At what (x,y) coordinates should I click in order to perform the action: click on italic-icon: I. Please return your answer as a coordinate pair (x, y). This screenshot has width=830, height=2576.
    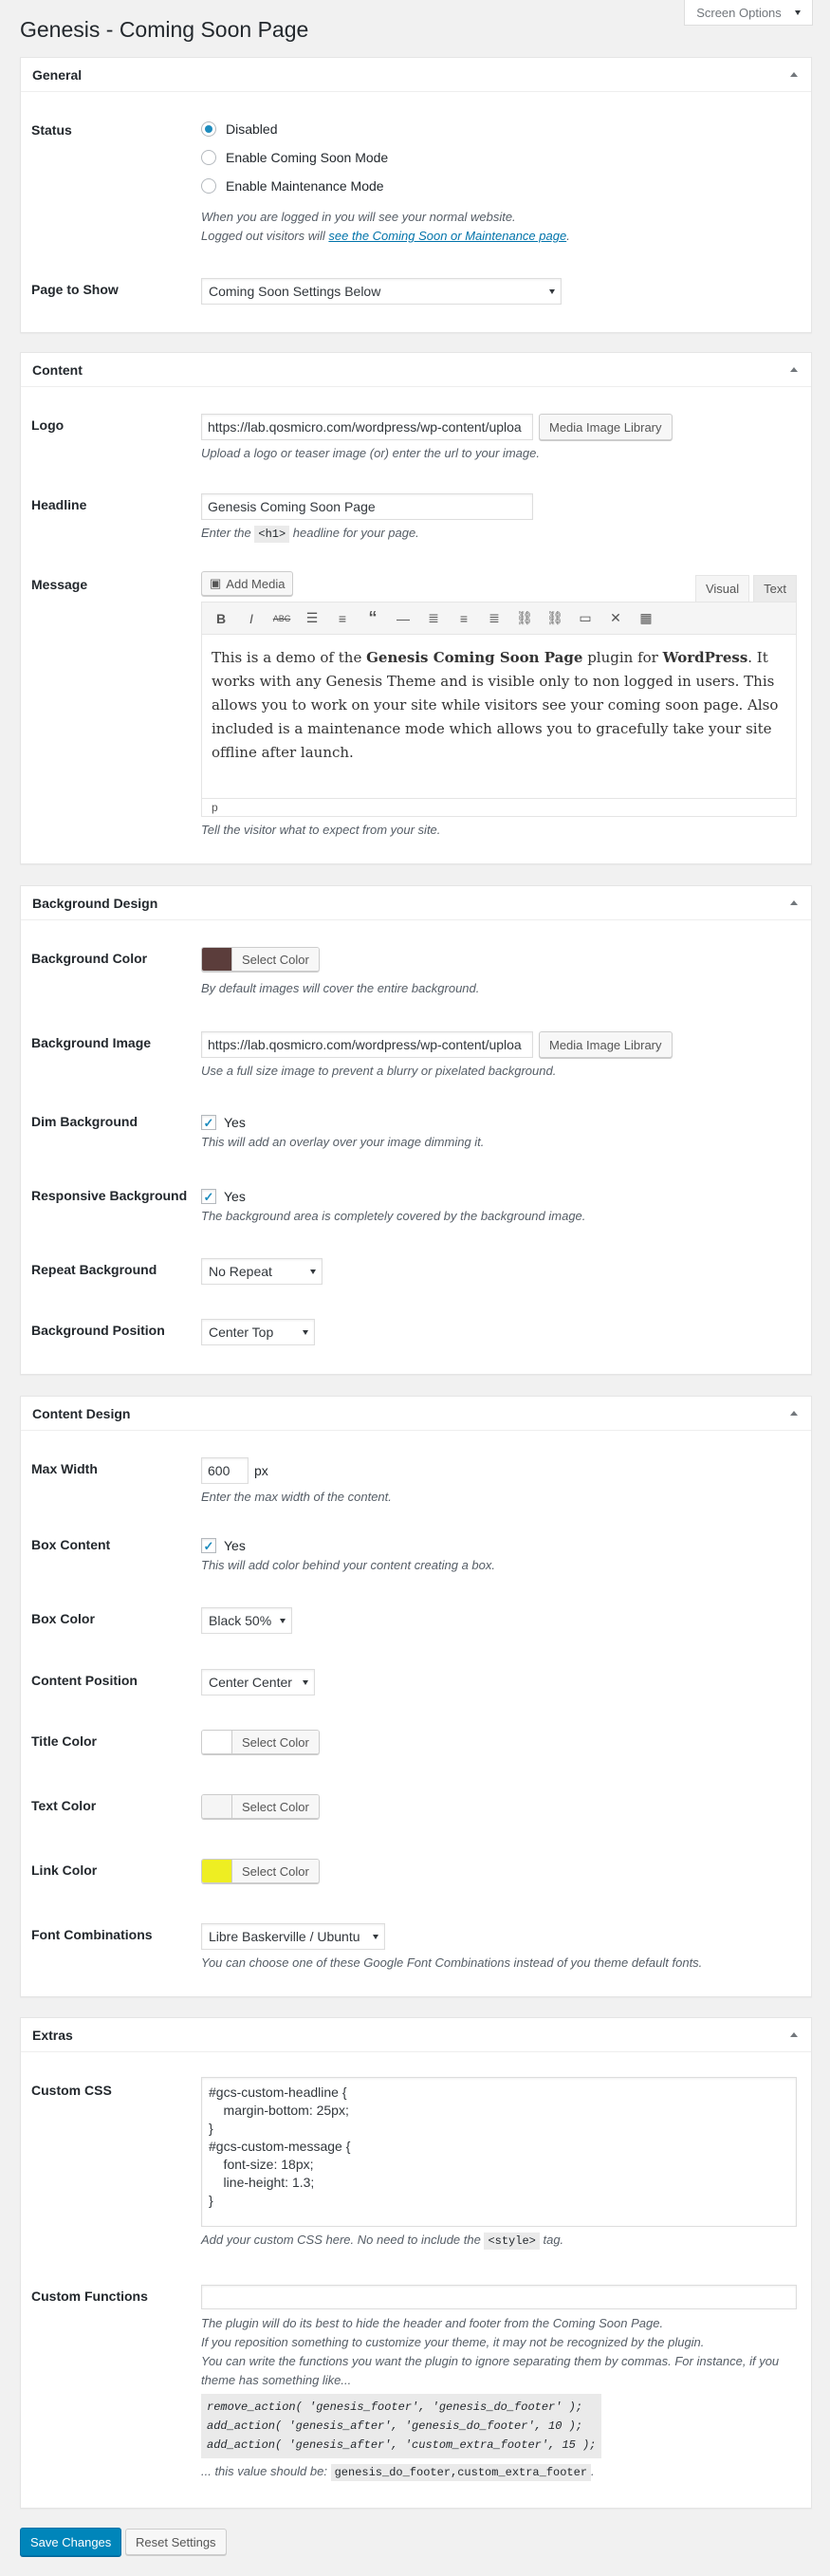
    Looking at the image, I should click on (252, 618).